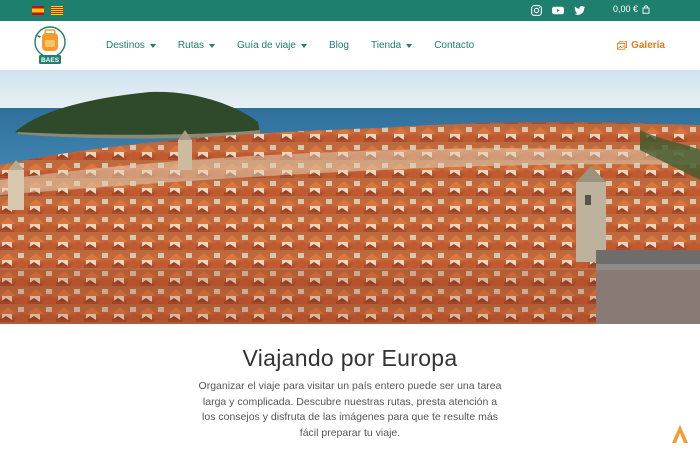  I want to click on nav-item-label: Contacto, so click(454, 45).